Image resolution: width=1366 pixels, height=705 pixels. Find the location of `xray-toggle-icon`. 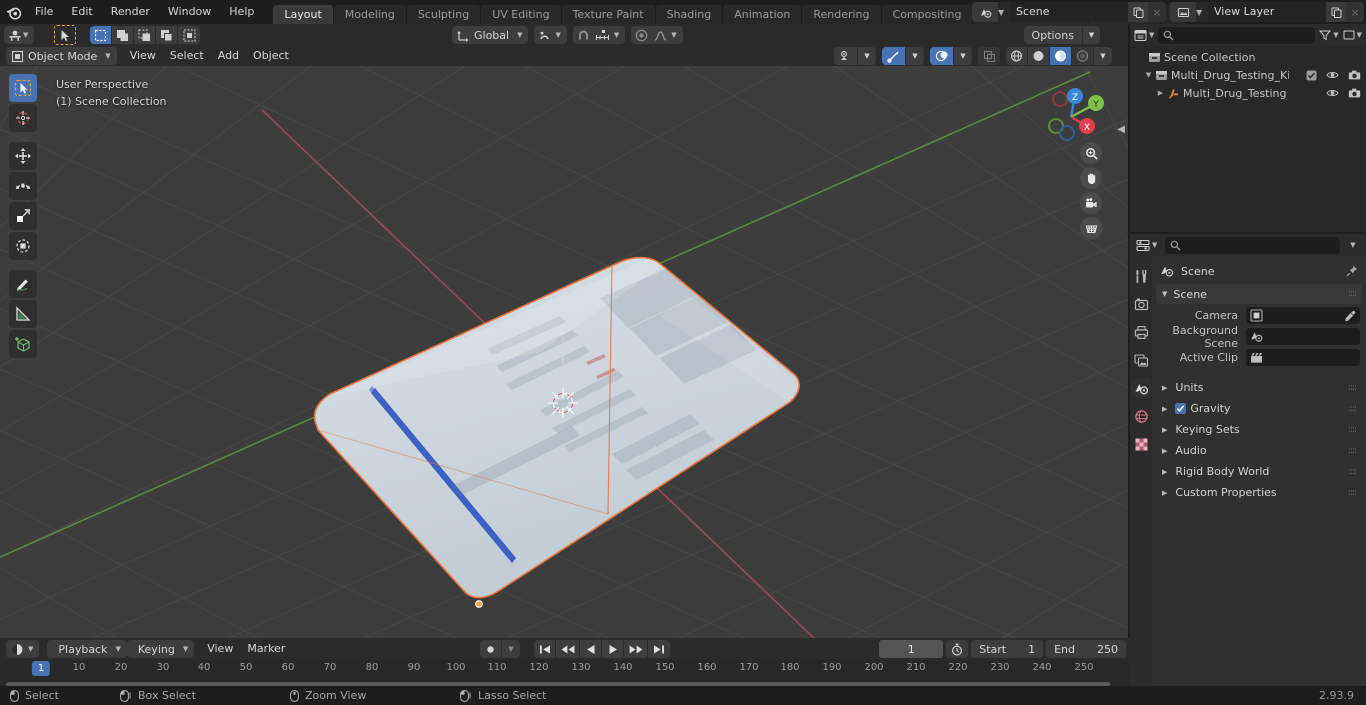

xray-toggle-icon is located at coordinates (989, 56).